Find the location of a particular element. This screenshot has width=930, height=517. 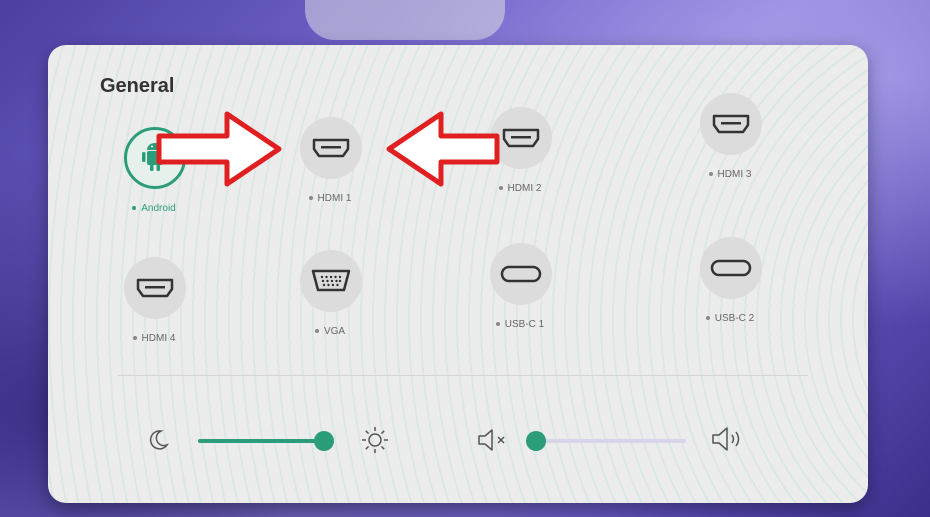

source-label: USB-C 1 is located at coordinates (520, 324).